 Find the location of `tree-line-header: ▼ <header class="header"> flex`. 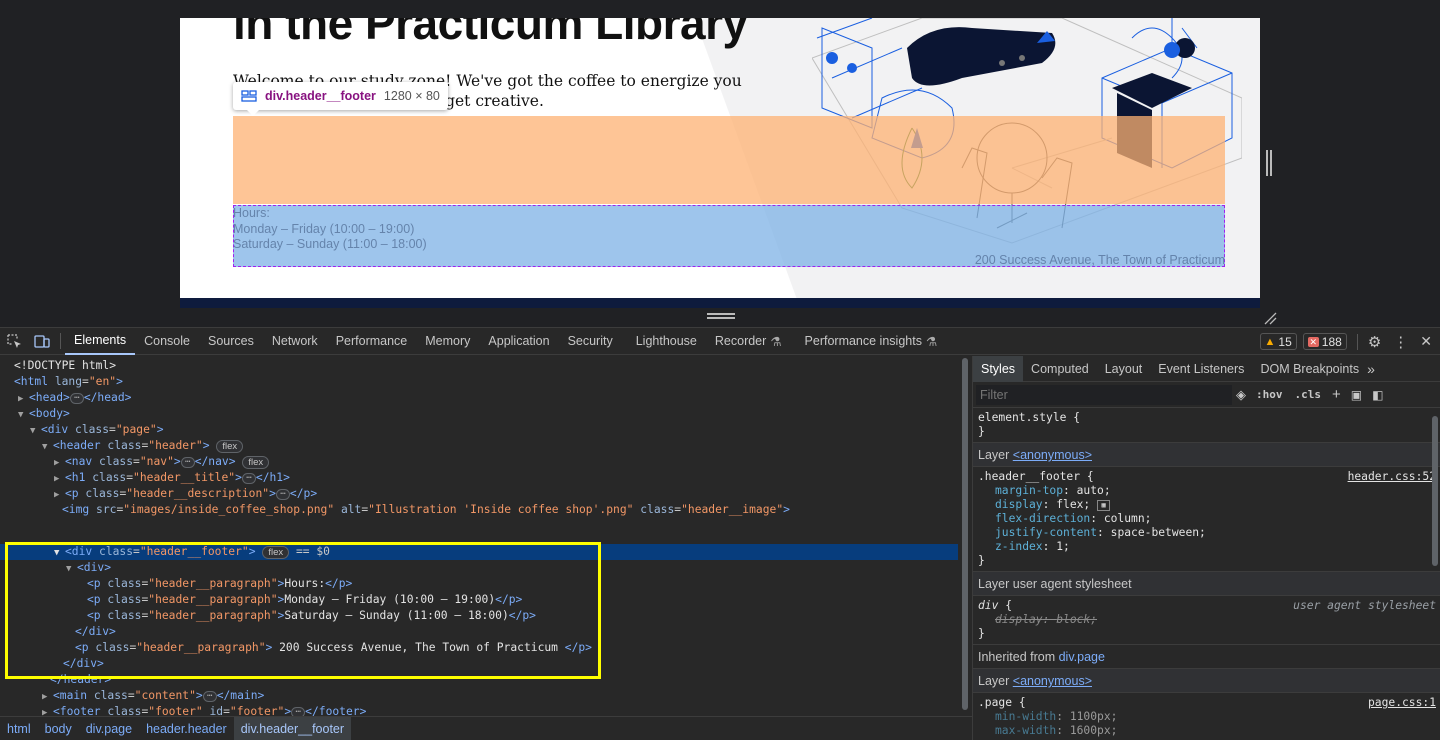

tree-line-header: ▼ <header class="header"> flex is located at coordinates (143, 446).